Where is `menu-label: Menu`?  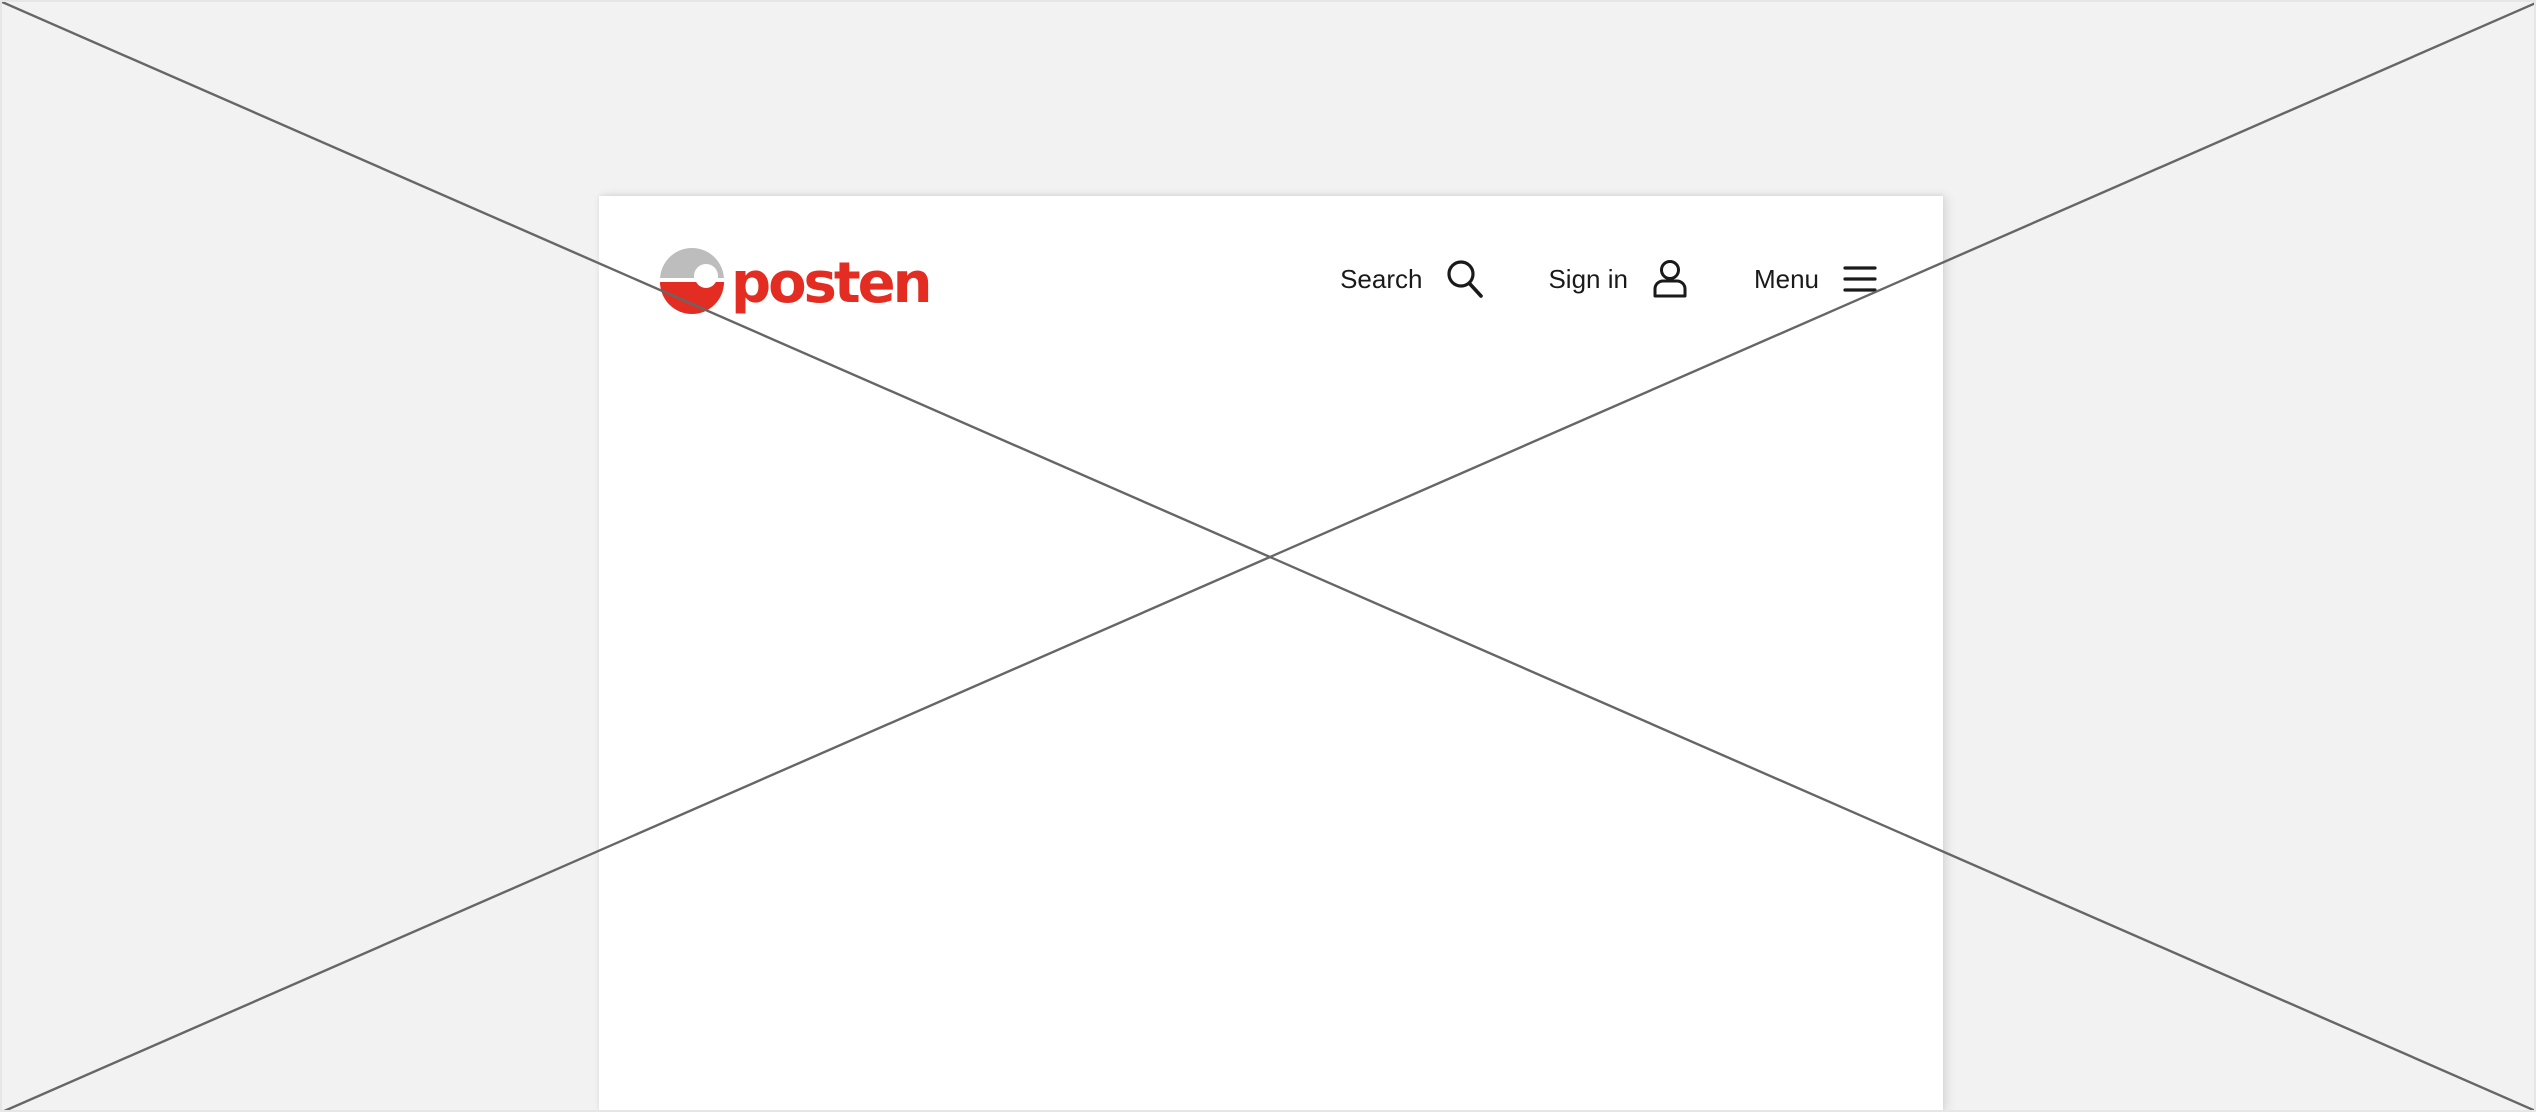
menu-label: Menu is located at coordinates (1786, 279).